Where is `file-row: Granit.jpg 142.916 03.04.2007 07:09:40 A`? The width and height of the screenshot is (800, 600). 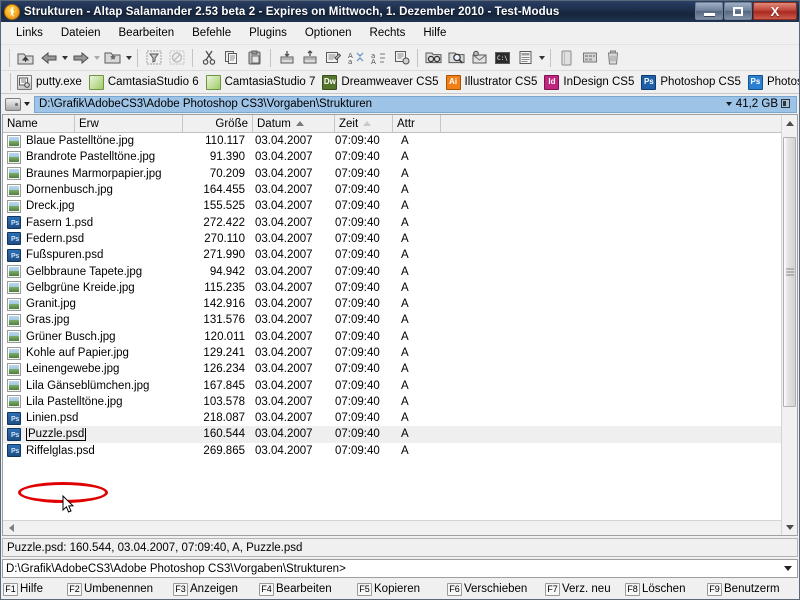 file-row: Granit.jpg 142.916 03.04.2007 07:09:40 A is located at coordinates (392, 304).